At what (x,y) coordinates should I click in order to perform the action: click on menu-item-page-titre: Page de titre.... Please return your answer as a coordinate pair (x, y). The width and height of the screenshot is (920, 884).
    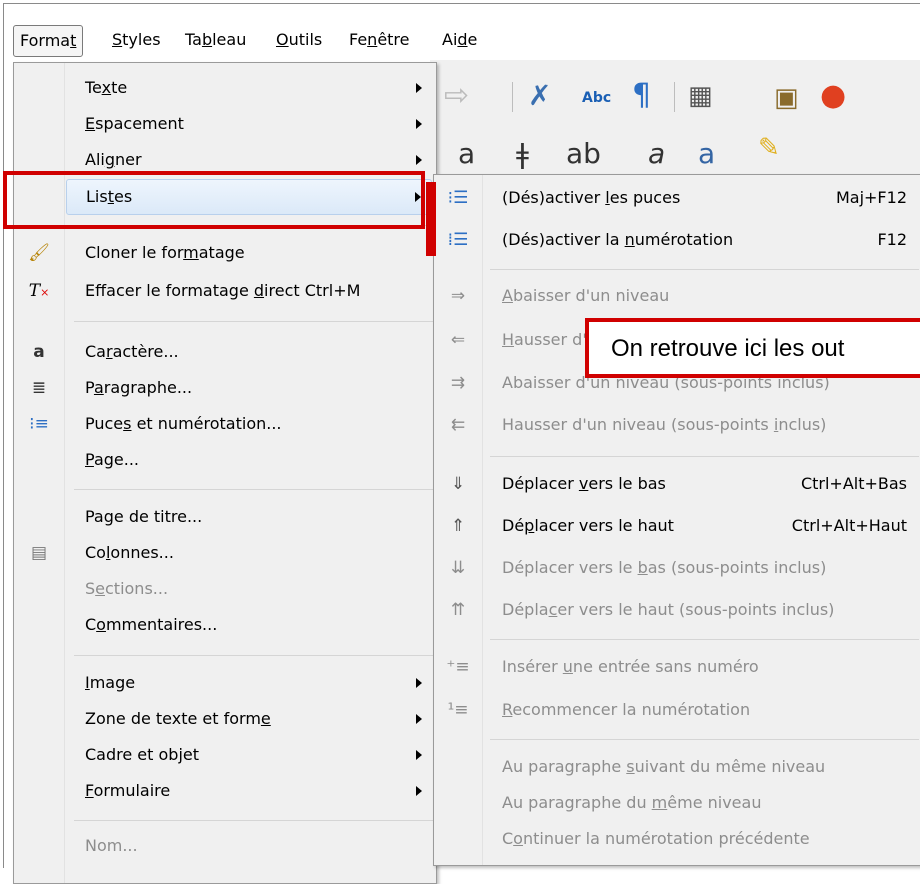
    Looking at the image, I should click on (225, 517).